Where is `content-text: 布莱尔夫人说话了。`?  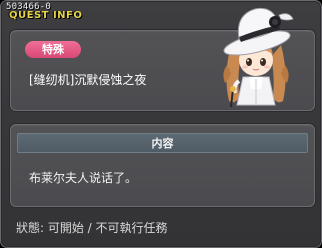 content-text: 布莱尔夫人说话了。 is located at coordinates (83, 178).